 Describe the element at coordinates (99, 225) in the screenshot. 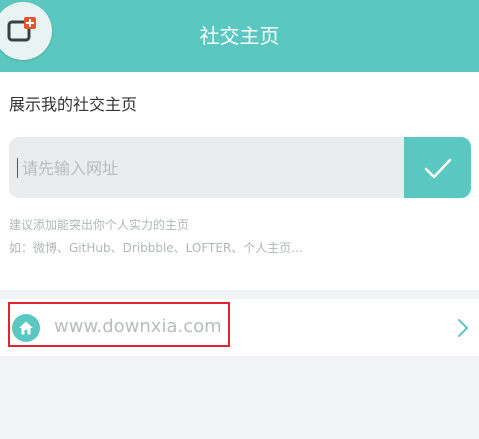

I see `hint-text-1: 建议添加能突出你个人实力的主页` at that location.